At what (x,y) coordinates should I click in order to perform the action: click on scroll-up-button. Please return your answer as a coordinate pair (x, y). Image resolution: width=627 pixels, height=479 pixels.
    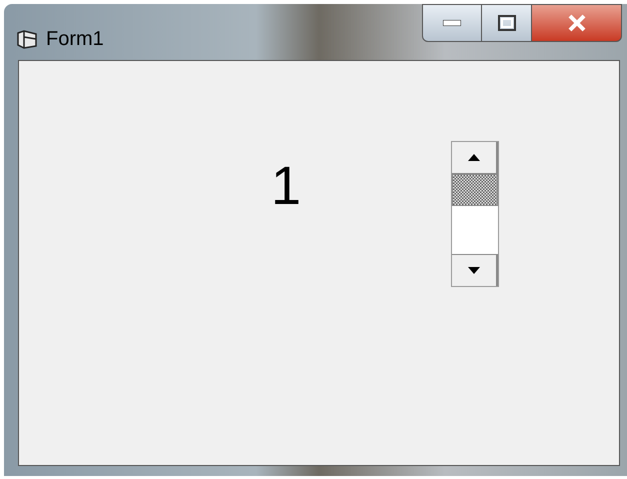
    Looking at the image, I should click on (475, 158).